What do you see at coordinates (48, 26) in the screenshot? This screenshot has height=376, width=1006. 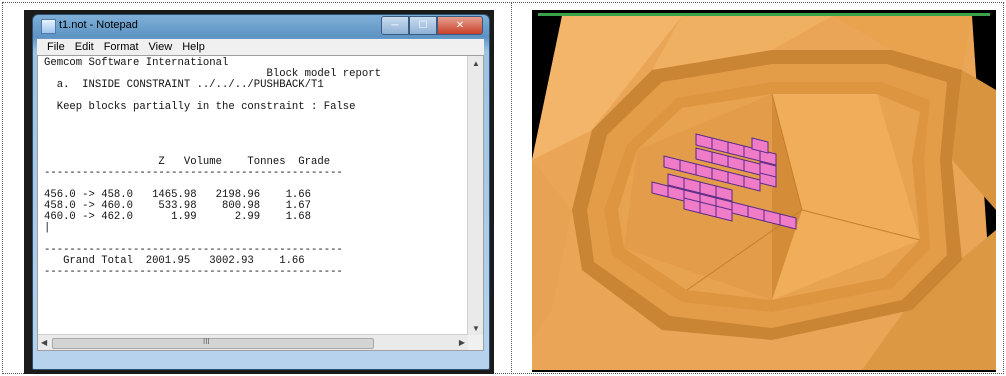 I see `notepad-app-icon` at bounding box center [48, 26].